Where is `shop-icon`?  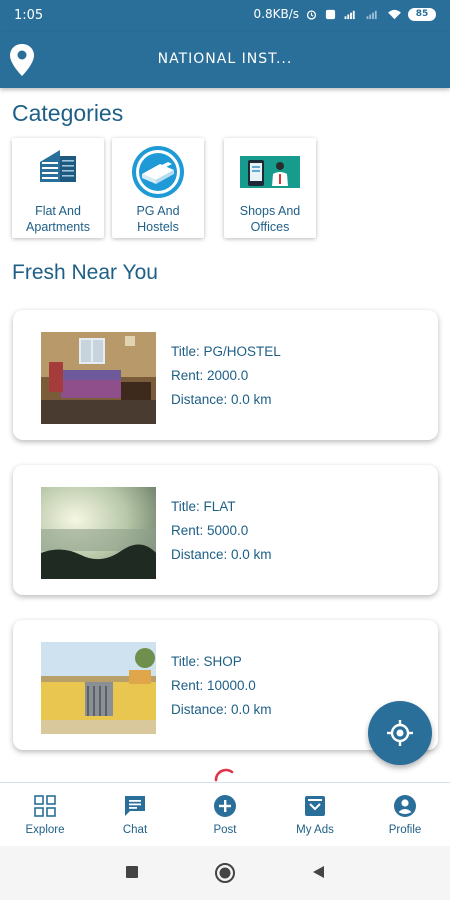
shop-icon is located at coordinates (270, 172).